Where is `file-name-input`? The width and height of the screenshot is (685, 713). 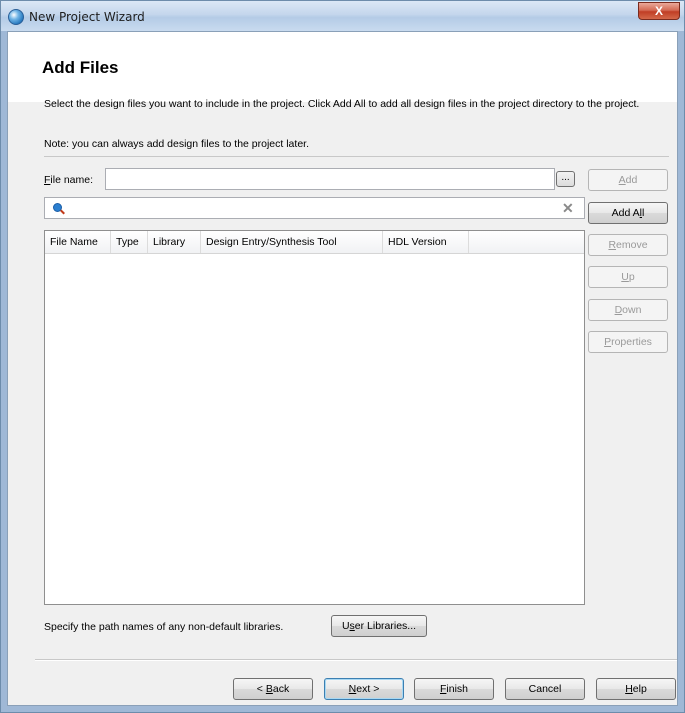 file-name-input is located at coordinates (330, 179).